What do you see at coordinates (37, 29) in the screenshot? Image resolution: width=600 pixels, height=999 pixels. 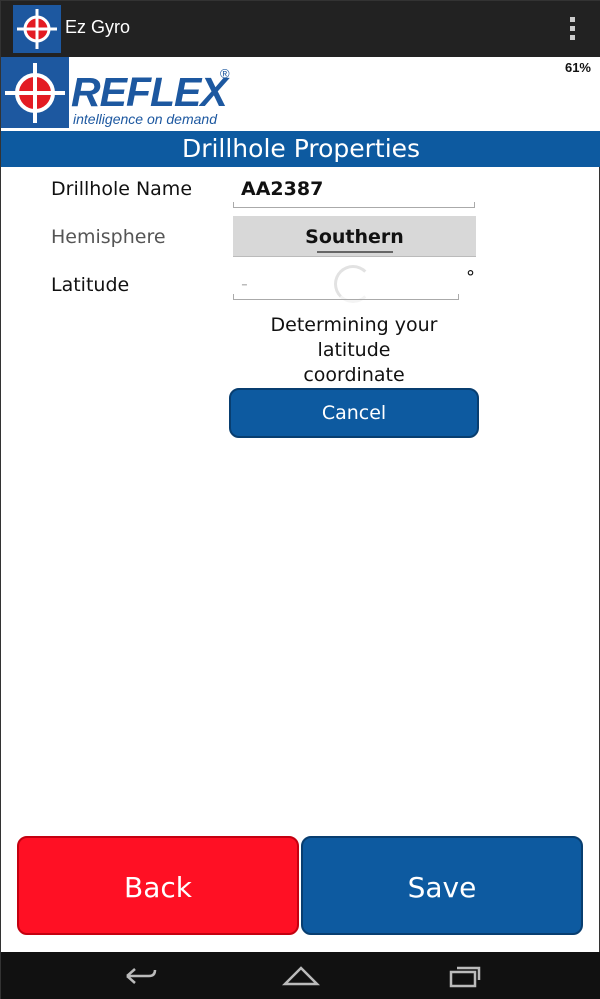 I see `reflex-crosshair-icon` at bounding box center [37, 29].